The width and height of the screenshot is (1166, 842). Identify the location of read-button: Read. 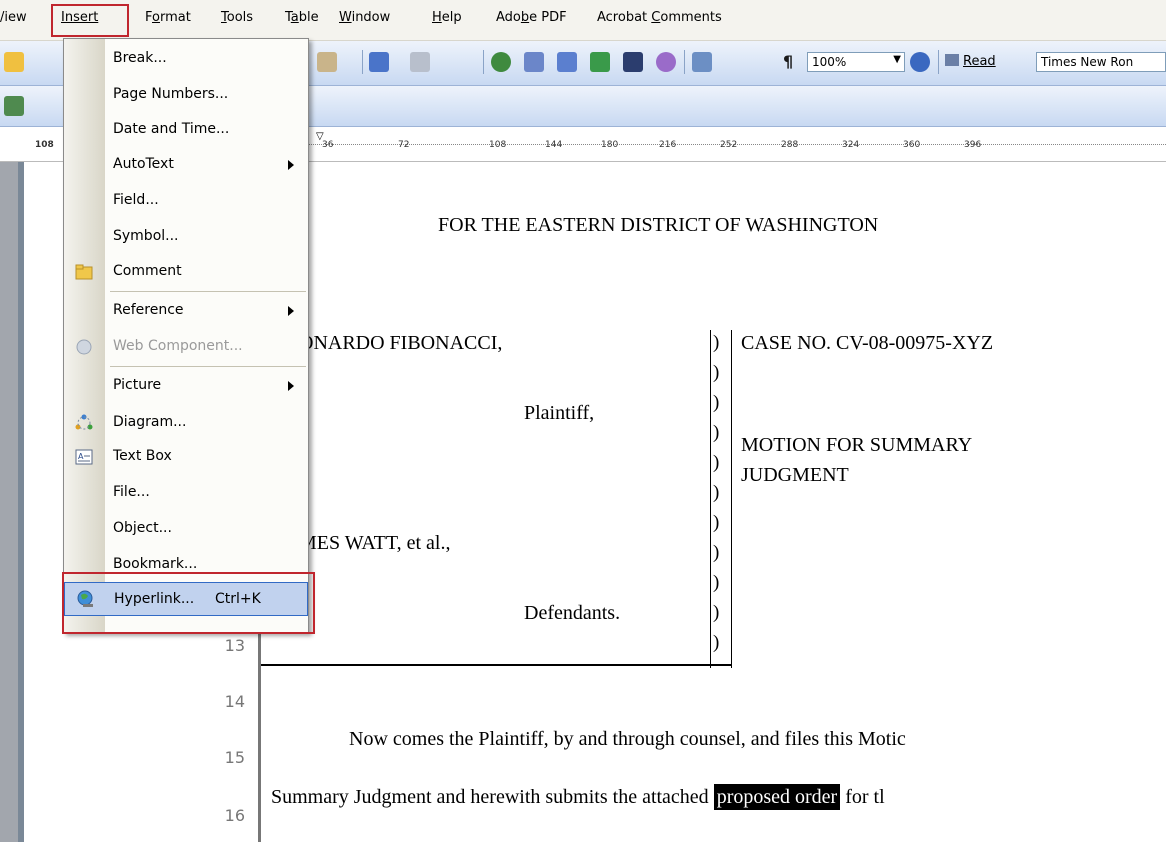
(970, 61).